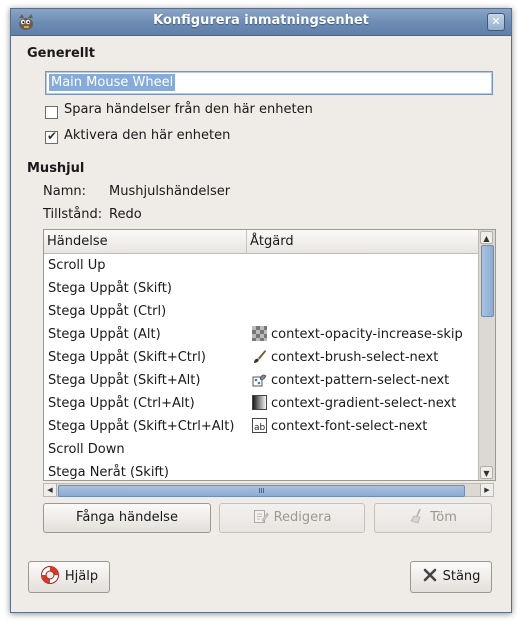 The image size is (529, 629). I want to click on action-cell: context-brush-select-next, so click(345, 357).